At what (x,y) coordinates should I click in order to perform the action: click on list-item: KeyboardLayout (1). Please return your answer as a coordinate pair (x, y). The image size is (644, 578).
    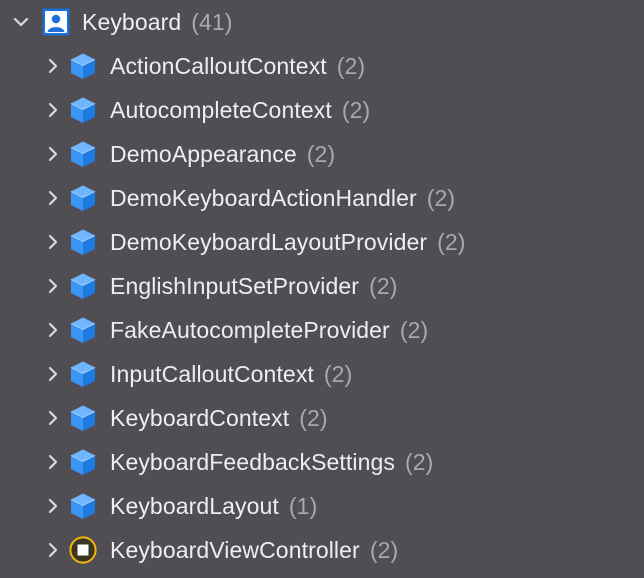
    Looking at the image, I should click on (322, 506).